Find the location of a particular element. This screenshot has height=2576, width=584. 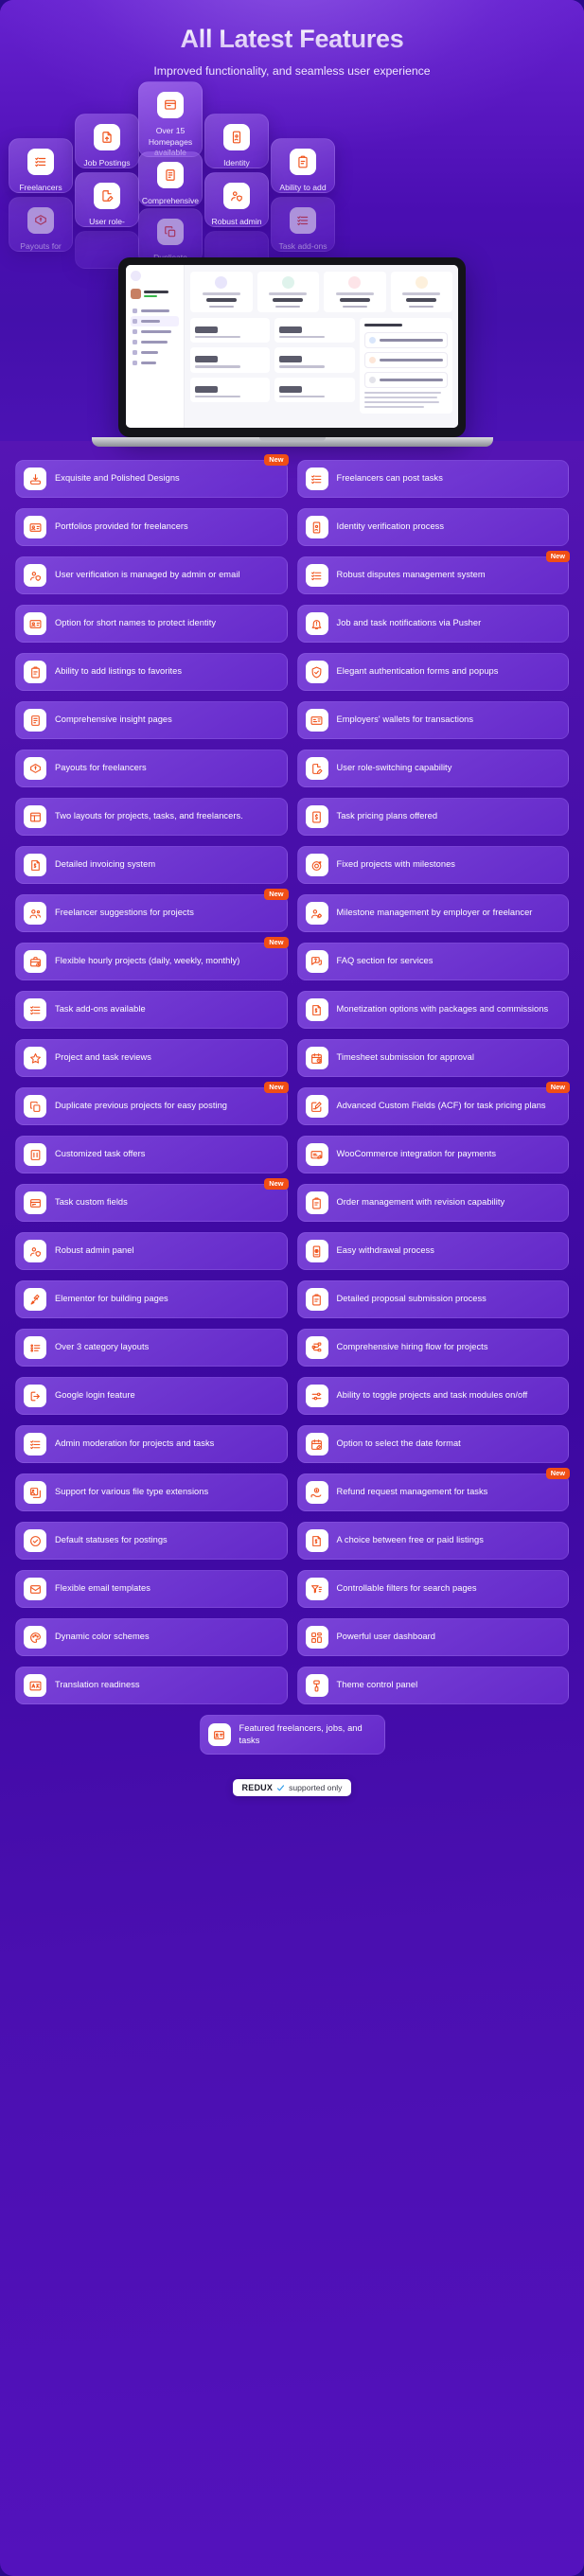

feature-item: Payouts for freelancers is located at coordinates (151, 768).